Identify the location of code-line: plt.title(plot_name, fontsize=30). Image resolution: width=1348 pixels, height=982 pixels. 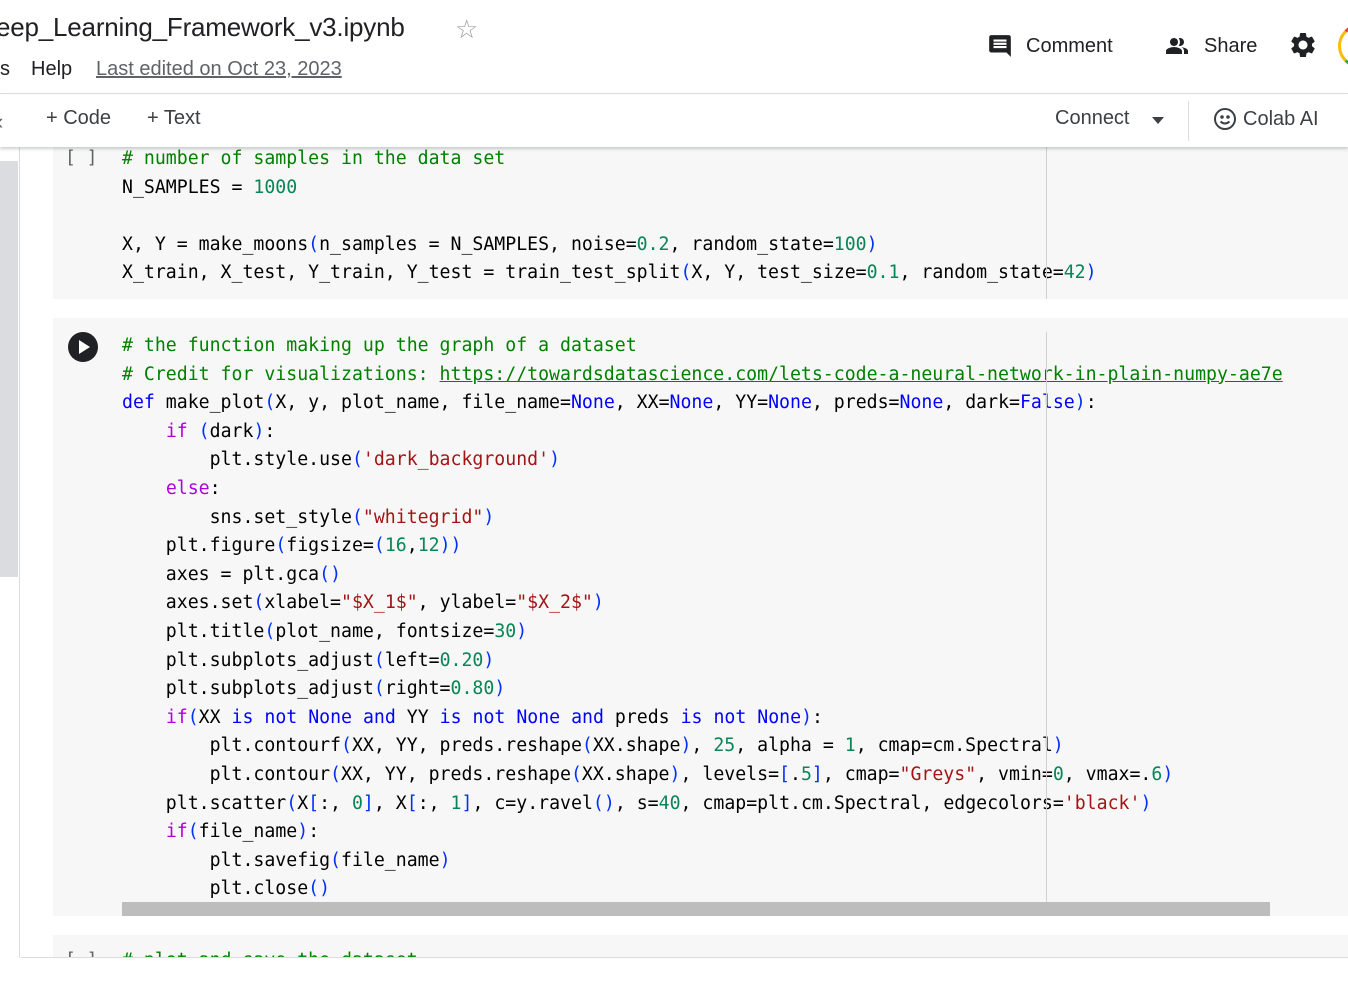
(325, 631).